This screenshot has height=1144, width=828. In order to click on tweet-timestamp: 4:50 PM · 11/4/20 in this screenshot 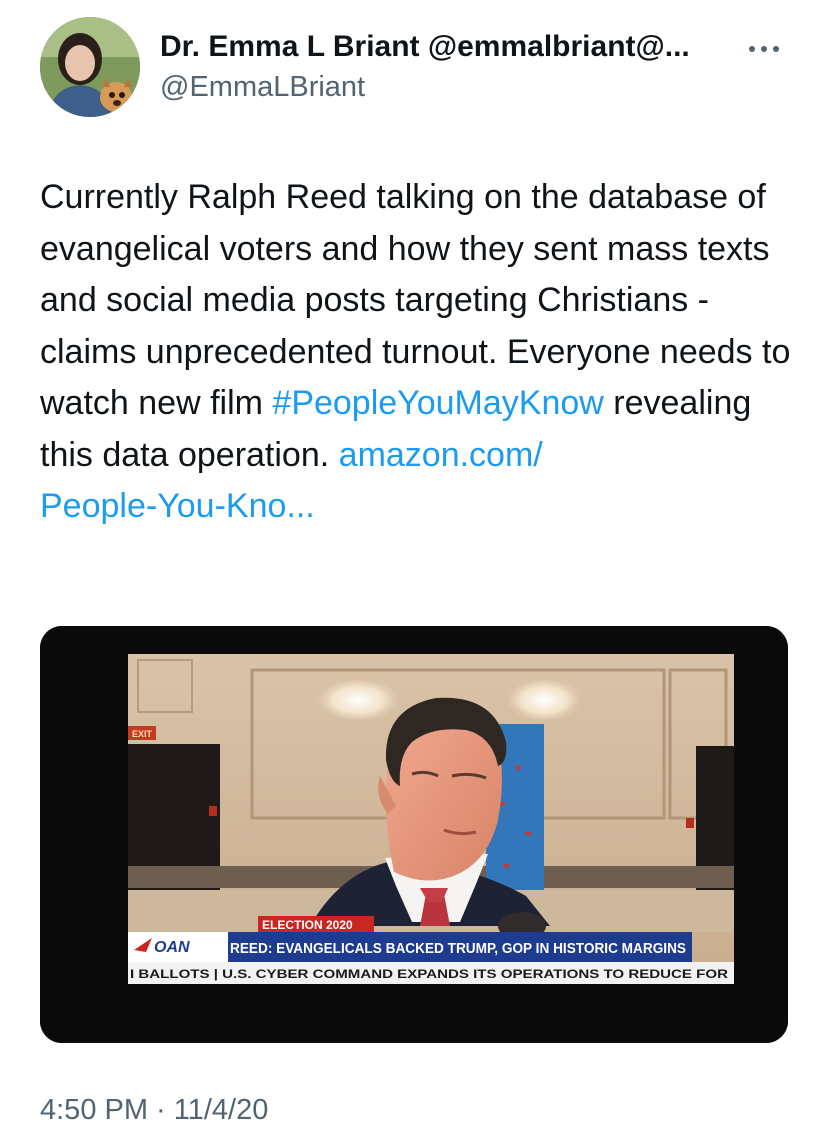, I will do `click(154, 1110)`.